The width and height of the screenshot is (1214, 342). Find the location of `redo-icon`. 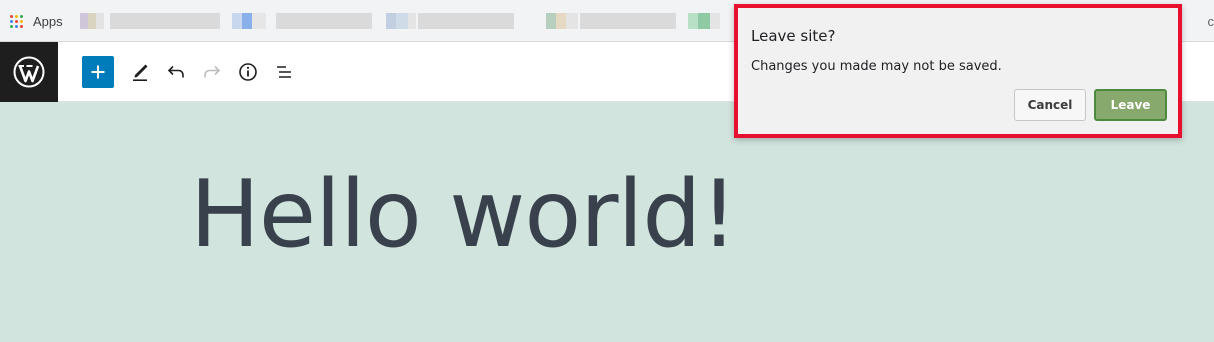

redo-icon is located at coordinates (212, 71).